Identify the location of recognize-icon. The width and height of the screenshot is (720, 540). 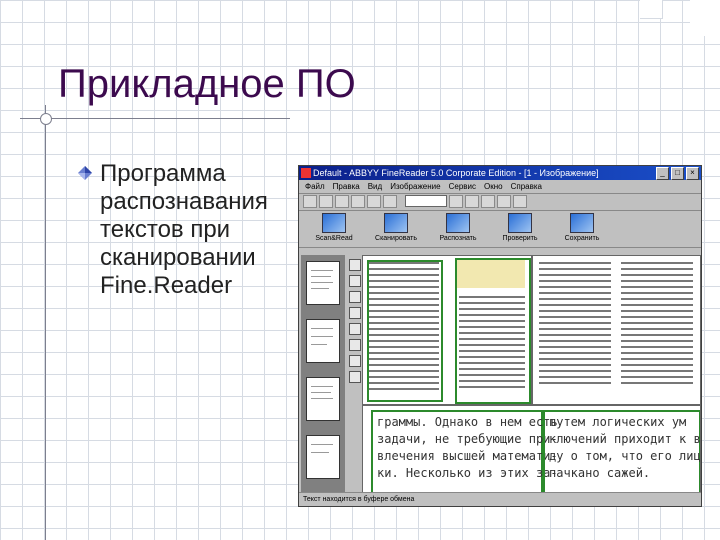
(458, 223).